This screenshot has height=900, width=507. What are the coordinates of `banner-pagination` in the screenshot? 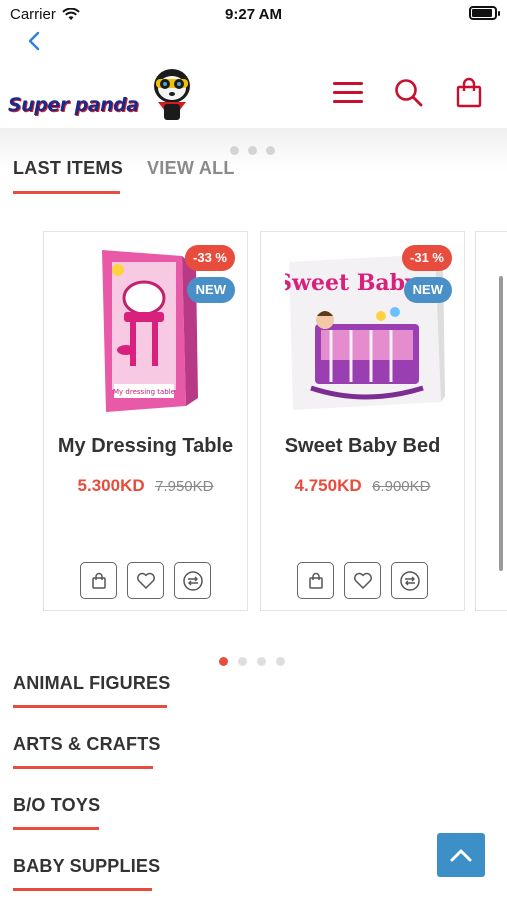 It's located at (252, 150).